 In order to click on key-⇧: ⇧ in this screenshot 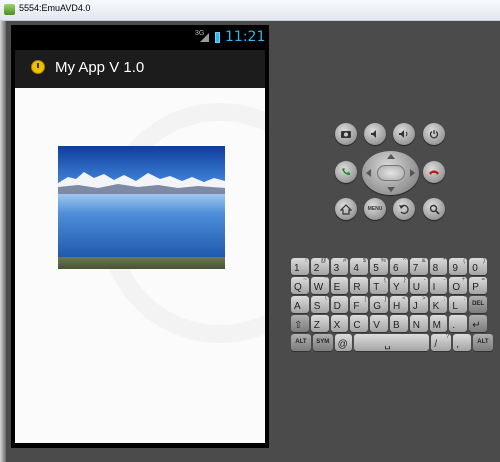, I will do `click(300, 323)`.